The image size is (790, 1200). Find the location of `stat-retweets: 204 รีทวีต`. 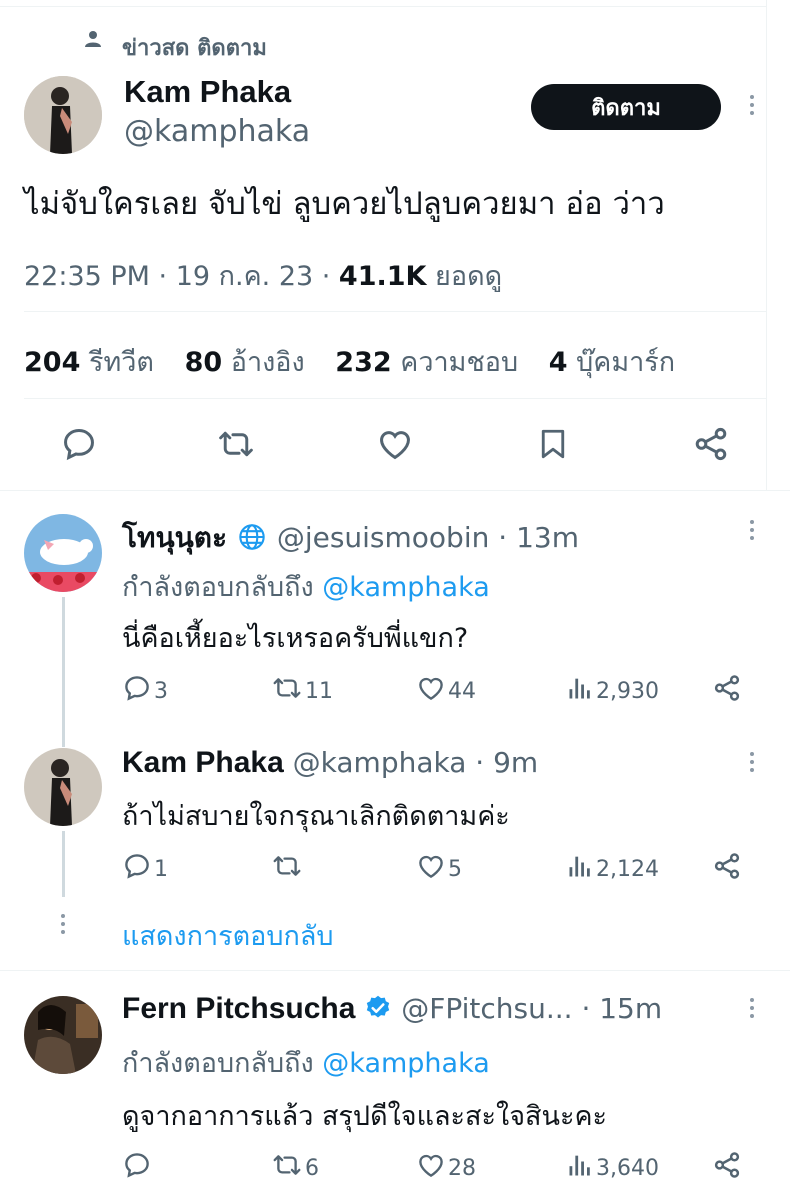

stat-retweets: 204 รีทวีต is located at coordinates (89, 362).